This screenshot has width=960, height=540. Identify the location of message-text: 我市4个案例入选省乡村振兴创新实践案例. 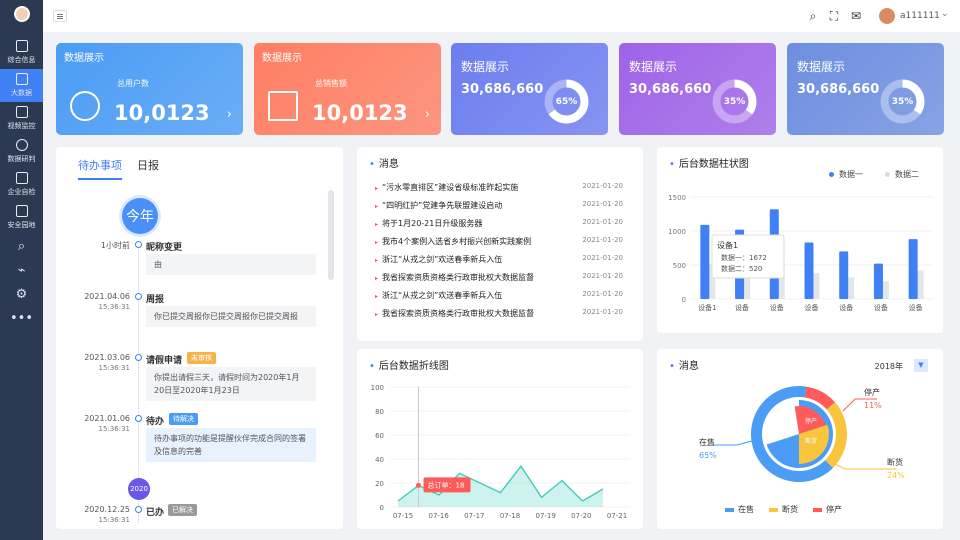
(457, 241).